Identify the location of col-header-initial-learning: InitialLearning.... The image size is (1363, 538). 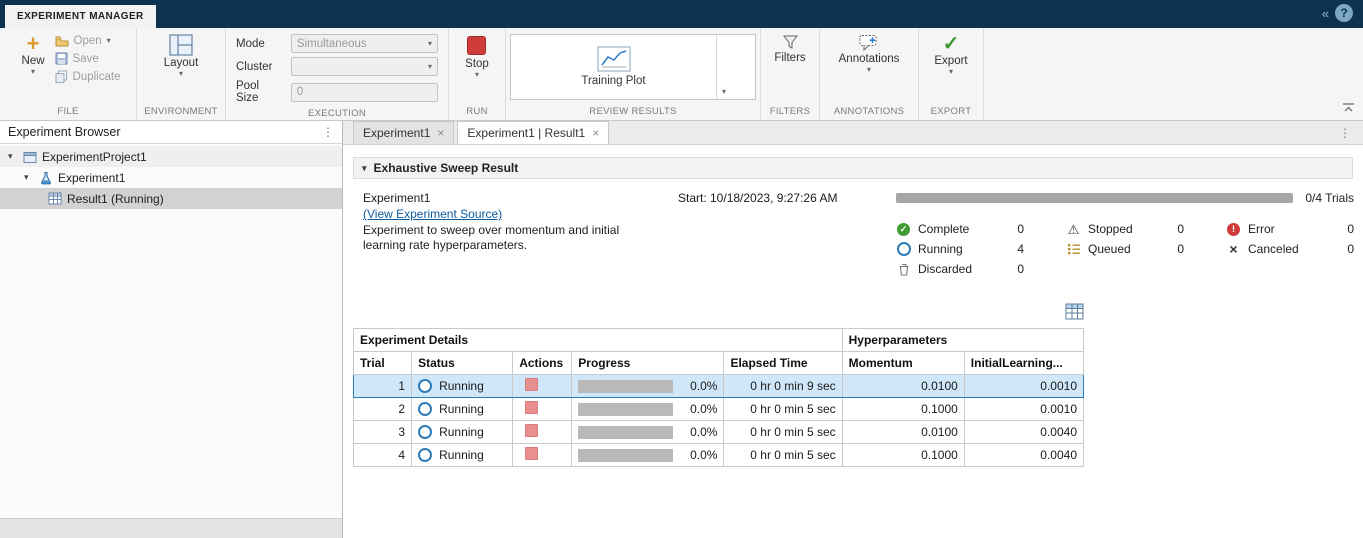
(1024, 363).